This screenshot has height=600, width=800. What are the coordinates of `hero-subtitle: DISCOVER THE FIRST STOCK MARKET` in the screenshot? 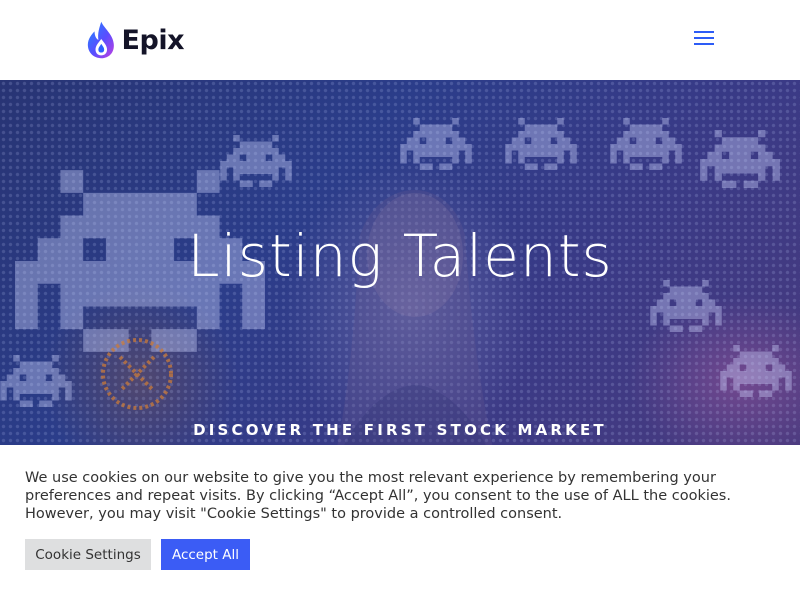 It's located at (400, 430).